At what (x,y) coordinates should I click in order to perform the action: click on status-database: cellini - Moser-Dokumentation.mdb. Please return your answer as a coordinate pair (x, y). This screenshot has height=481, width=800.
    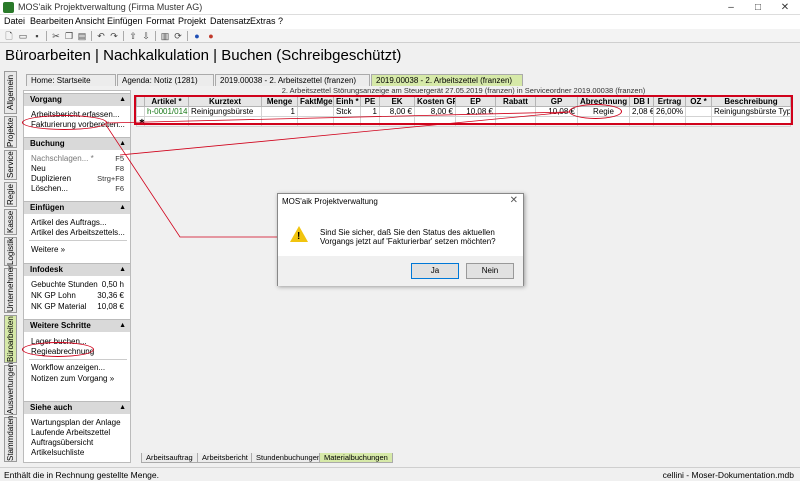
    Looking at the image, I should click on (728, 475).